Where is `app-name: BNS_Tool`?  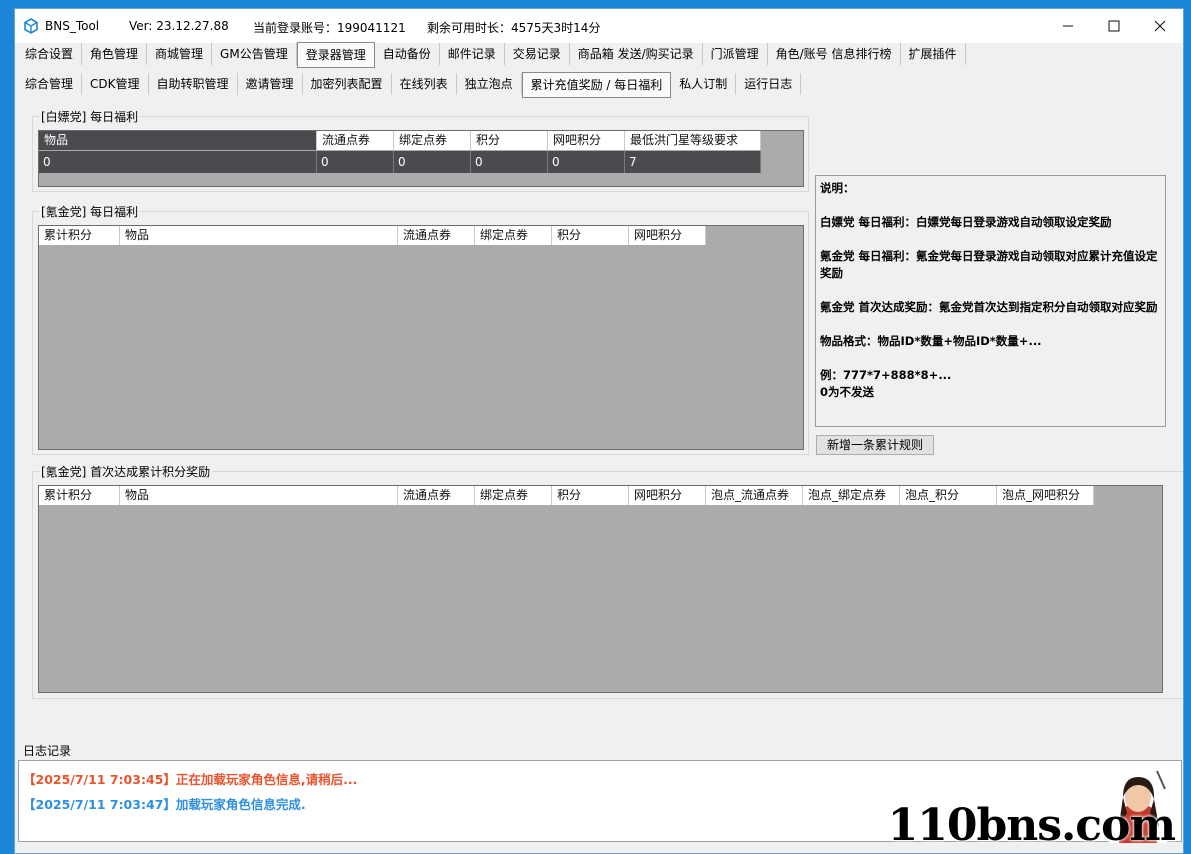
app-name: BNS_Tool is located at coordinates (72, 26).